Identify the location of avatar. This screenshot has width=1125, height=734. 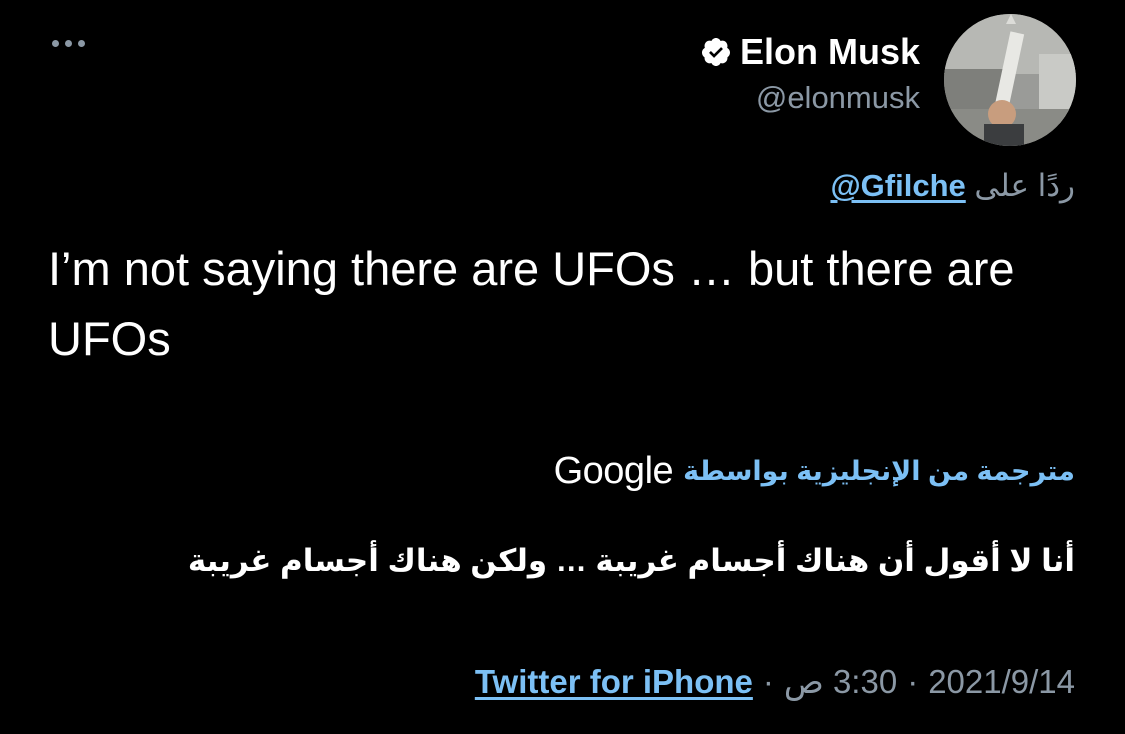
(1010, 80).